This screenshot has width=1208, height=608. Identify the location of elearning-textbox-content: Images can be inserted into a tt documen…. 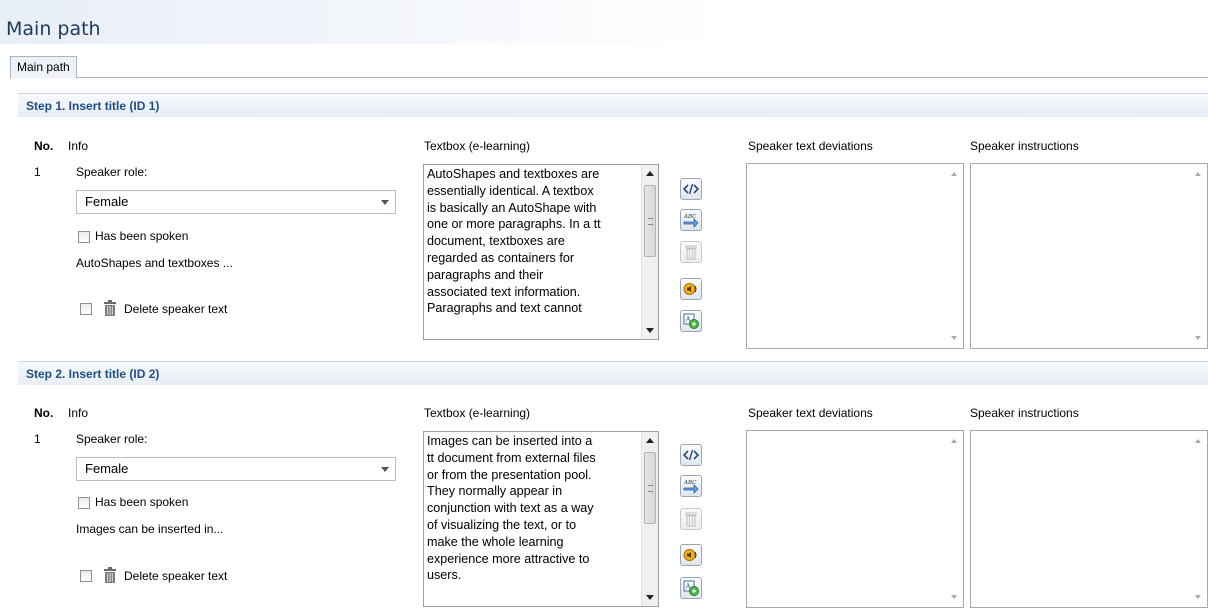
(533, 519).